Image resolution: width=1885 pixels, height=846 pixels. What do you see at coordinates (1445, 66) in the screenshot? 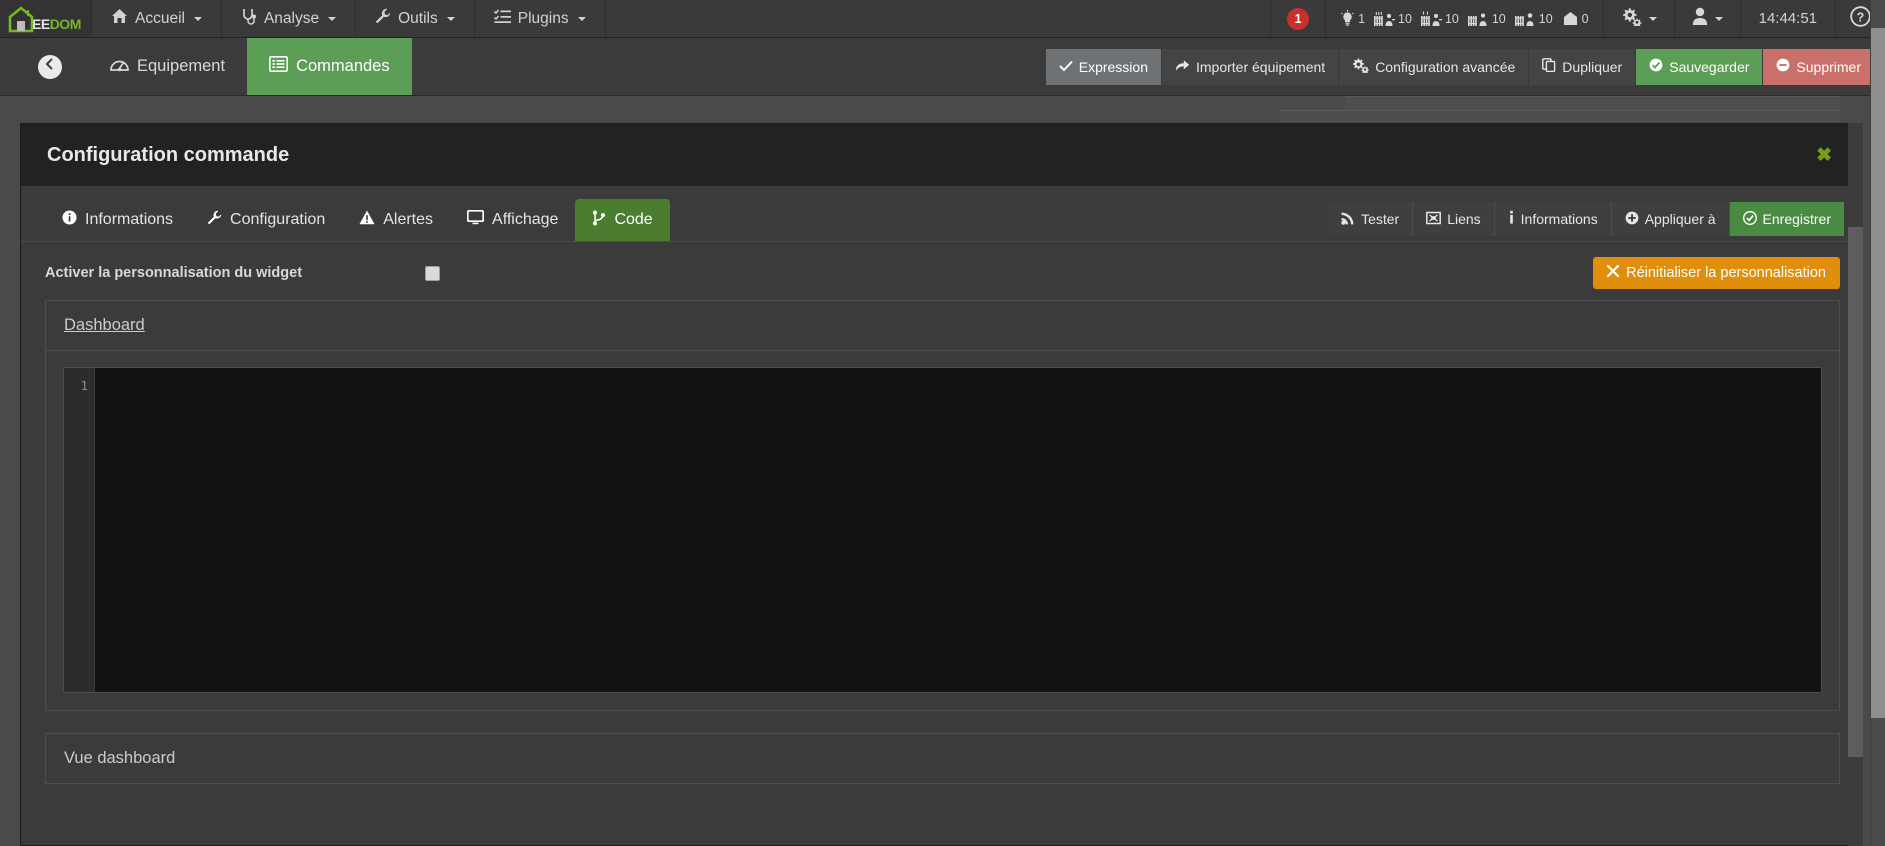
I see `button-label: Configuration avancée` at bounding box center [1445, 66].